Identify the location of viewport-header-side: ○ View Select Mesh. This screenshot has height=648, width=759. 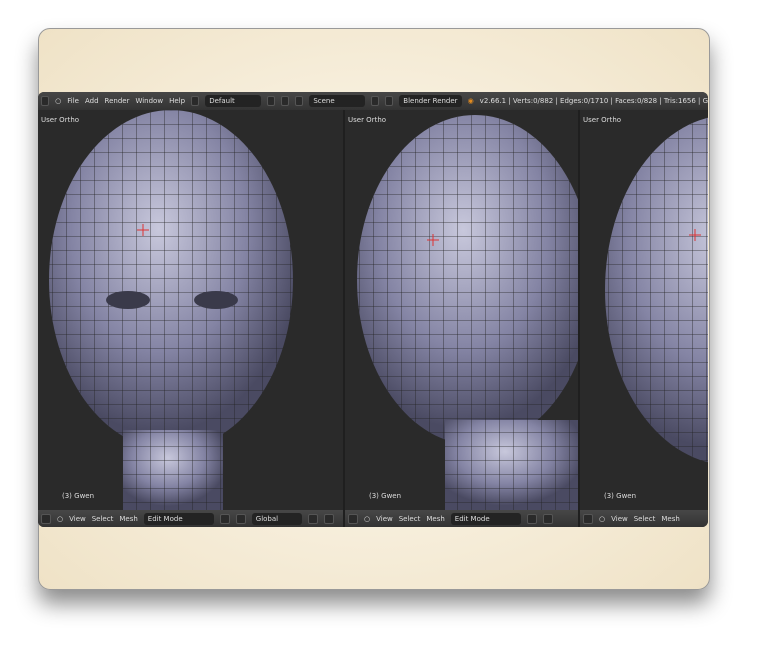
(644, 518).